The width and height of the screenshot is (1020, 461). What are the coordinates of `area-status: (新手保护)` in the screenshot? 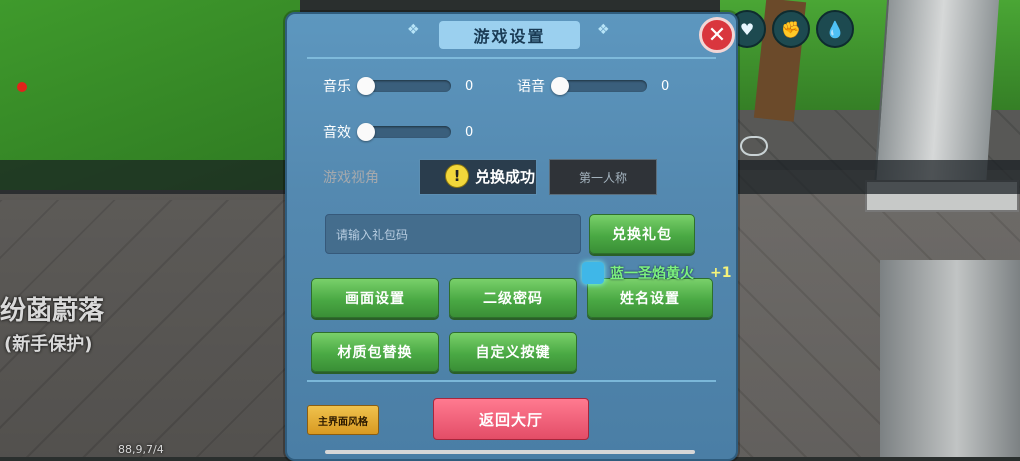 It's located at (48, 344).